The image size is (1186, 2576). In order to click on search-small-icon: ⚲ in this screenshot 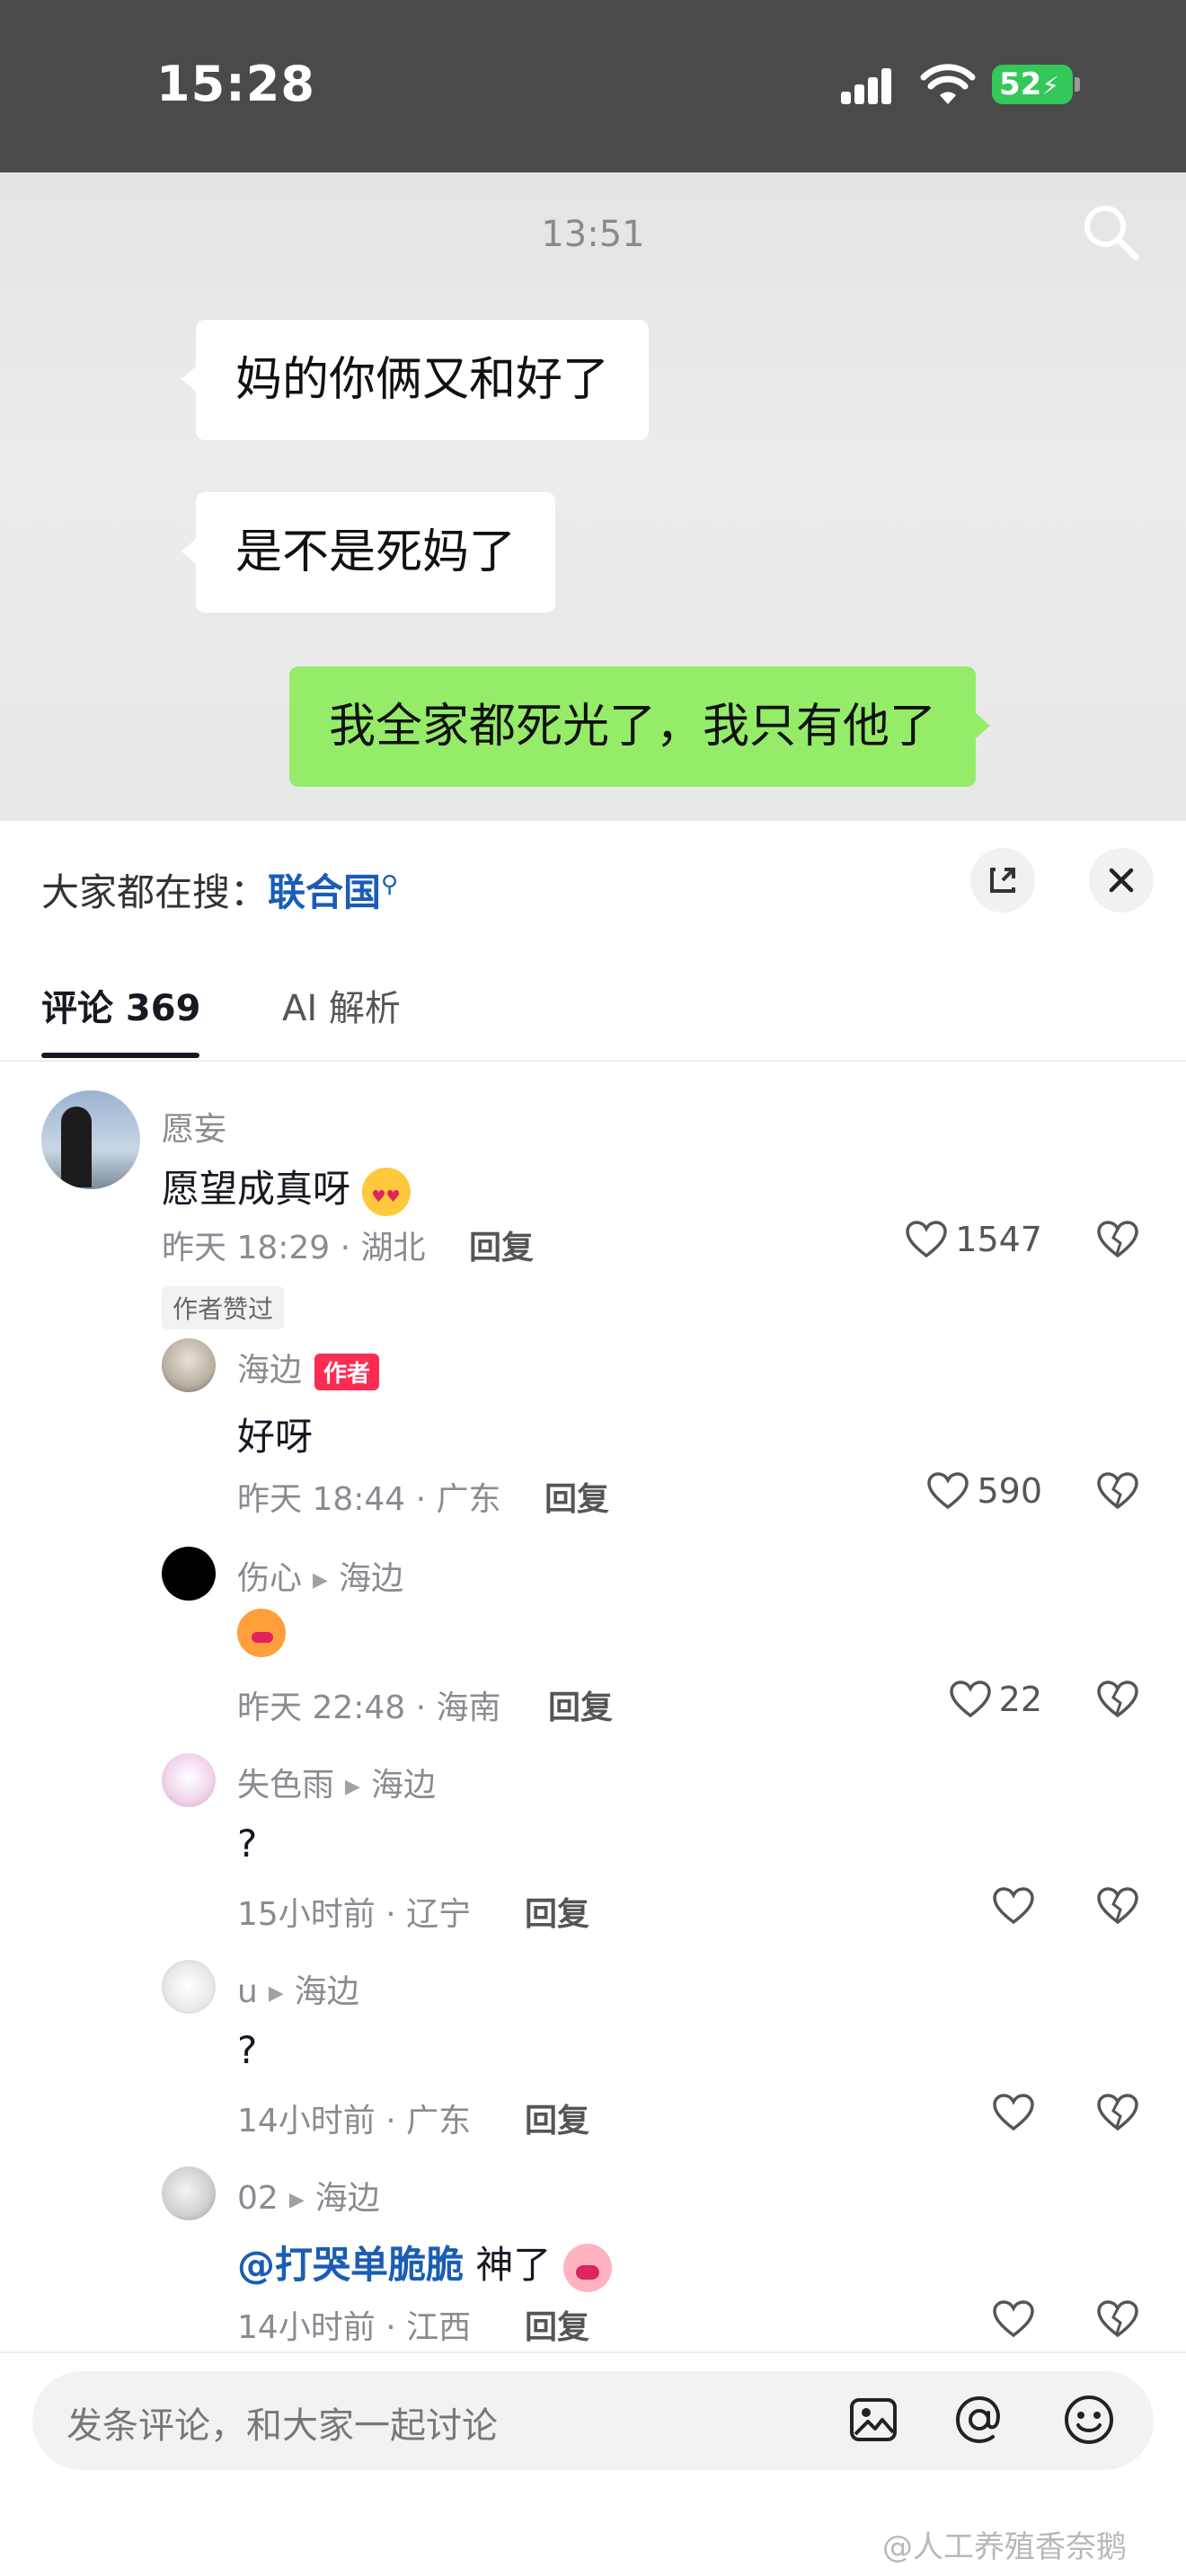, I will do `click(390, 884)`.